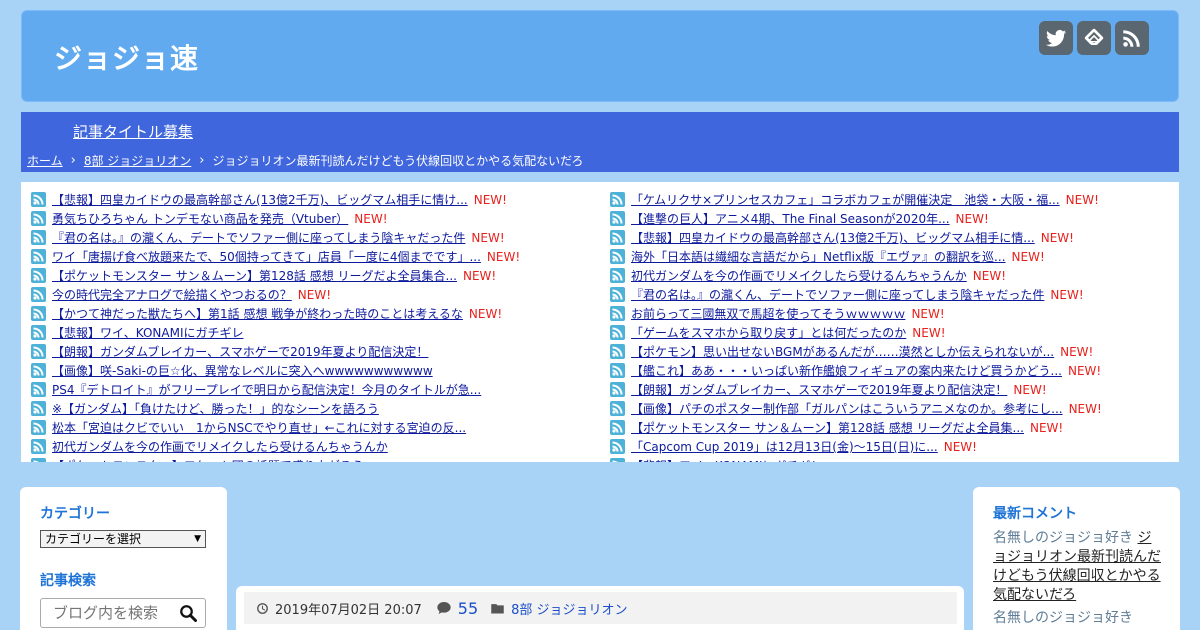 Image resolution: width=1200 pixels, height=630 pixels. What do you see at coordinates (768, 313) in the screenshot?
I see `rss-item-link: お前らって三國無双で馬超を使ってそうｗｗｗｗｗ` at bounding box center [768, 313].